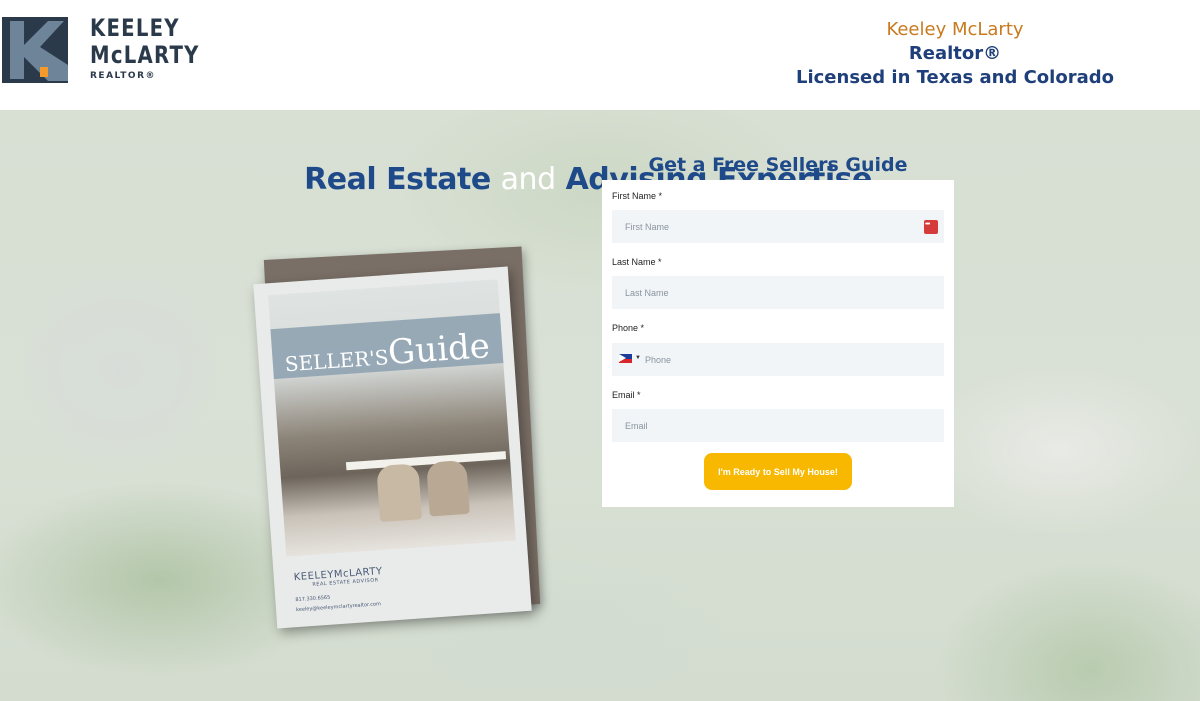 This screenshot has width=1200, height=701. I want to click on agent-name: Keeley McLarty, so click(955, 29).